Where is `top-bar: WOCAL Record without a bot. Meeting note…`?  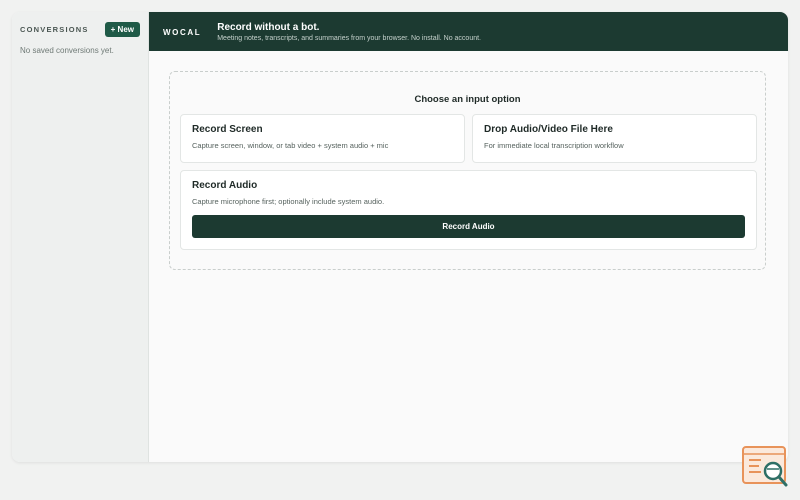 top-bar: WOCAL Record without a bot. Meeting note… is located at coordinates (468, 31).